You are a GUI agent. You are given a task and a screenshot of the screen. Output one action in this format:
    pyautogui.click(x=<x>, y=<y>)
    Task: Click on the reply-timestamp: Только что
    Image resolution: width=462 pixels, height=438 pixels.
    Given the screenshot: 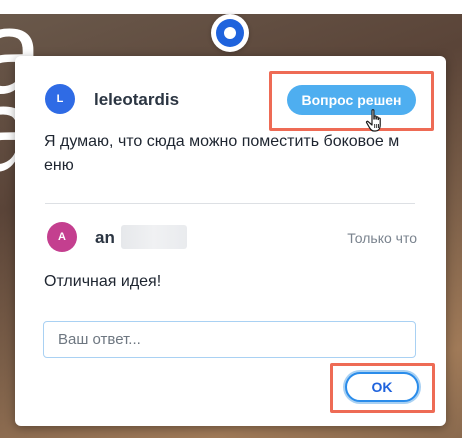 What is the action you would take?
    pyautogui.click(x=382, y=238)
    